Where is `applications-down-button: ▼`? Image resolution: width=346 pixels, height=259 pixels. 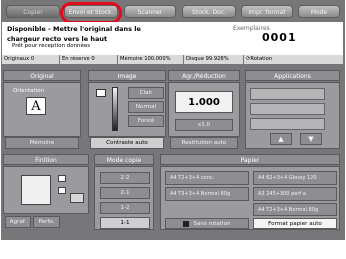 applications-down-button: ▼ is located at coordinates (311, 139).